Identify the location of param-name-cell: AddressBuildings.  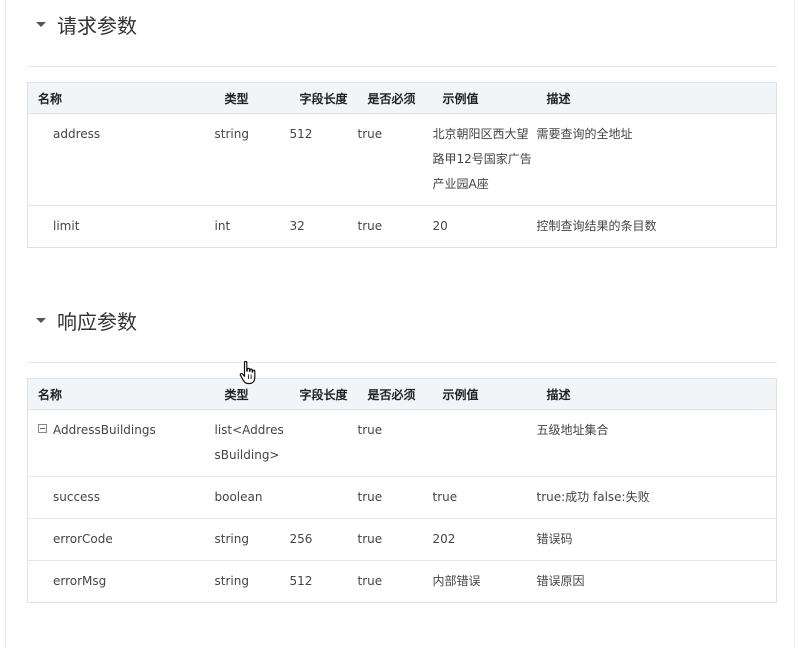
(121, 443).